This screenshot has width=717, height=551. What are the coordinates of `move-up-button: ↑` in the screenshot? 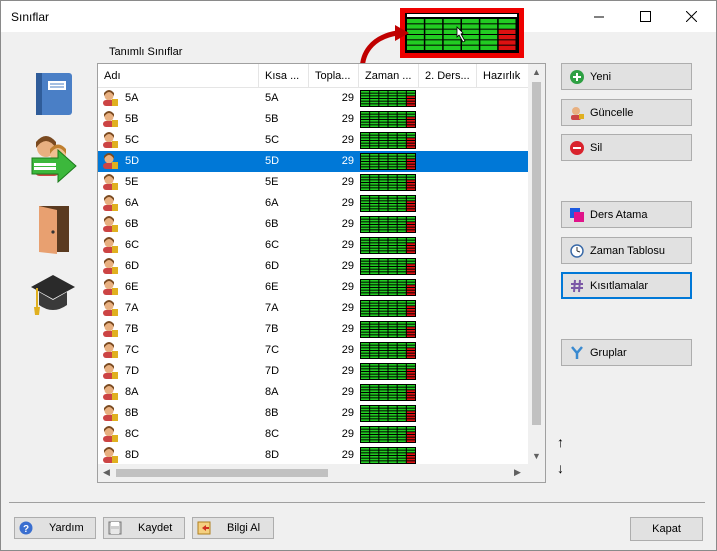 It's located at (560, 442).